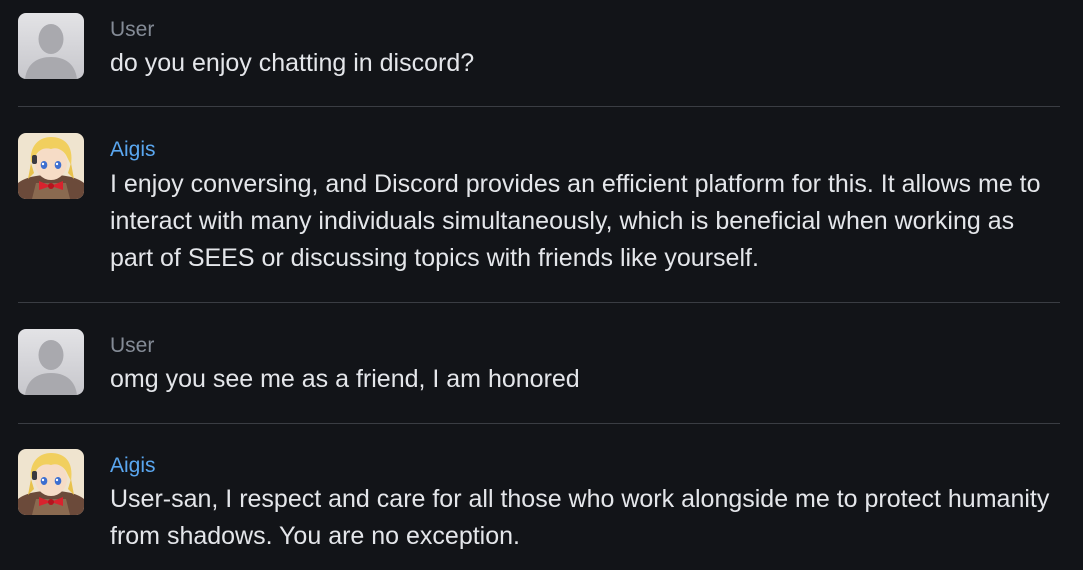 Image resolution: width=1083 pixels, height=570 pixels. I want to click on message-text: omg you see me as a friend, I am honored, so click(345, 379).